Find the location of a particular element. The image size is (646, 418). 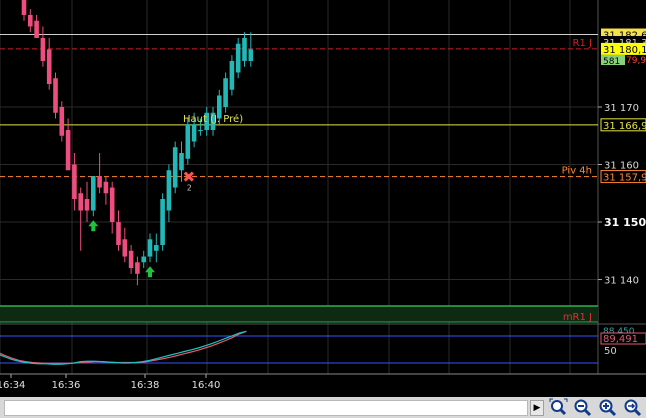

partial-label-text: 79,9 is located at coordinates (636, 61).